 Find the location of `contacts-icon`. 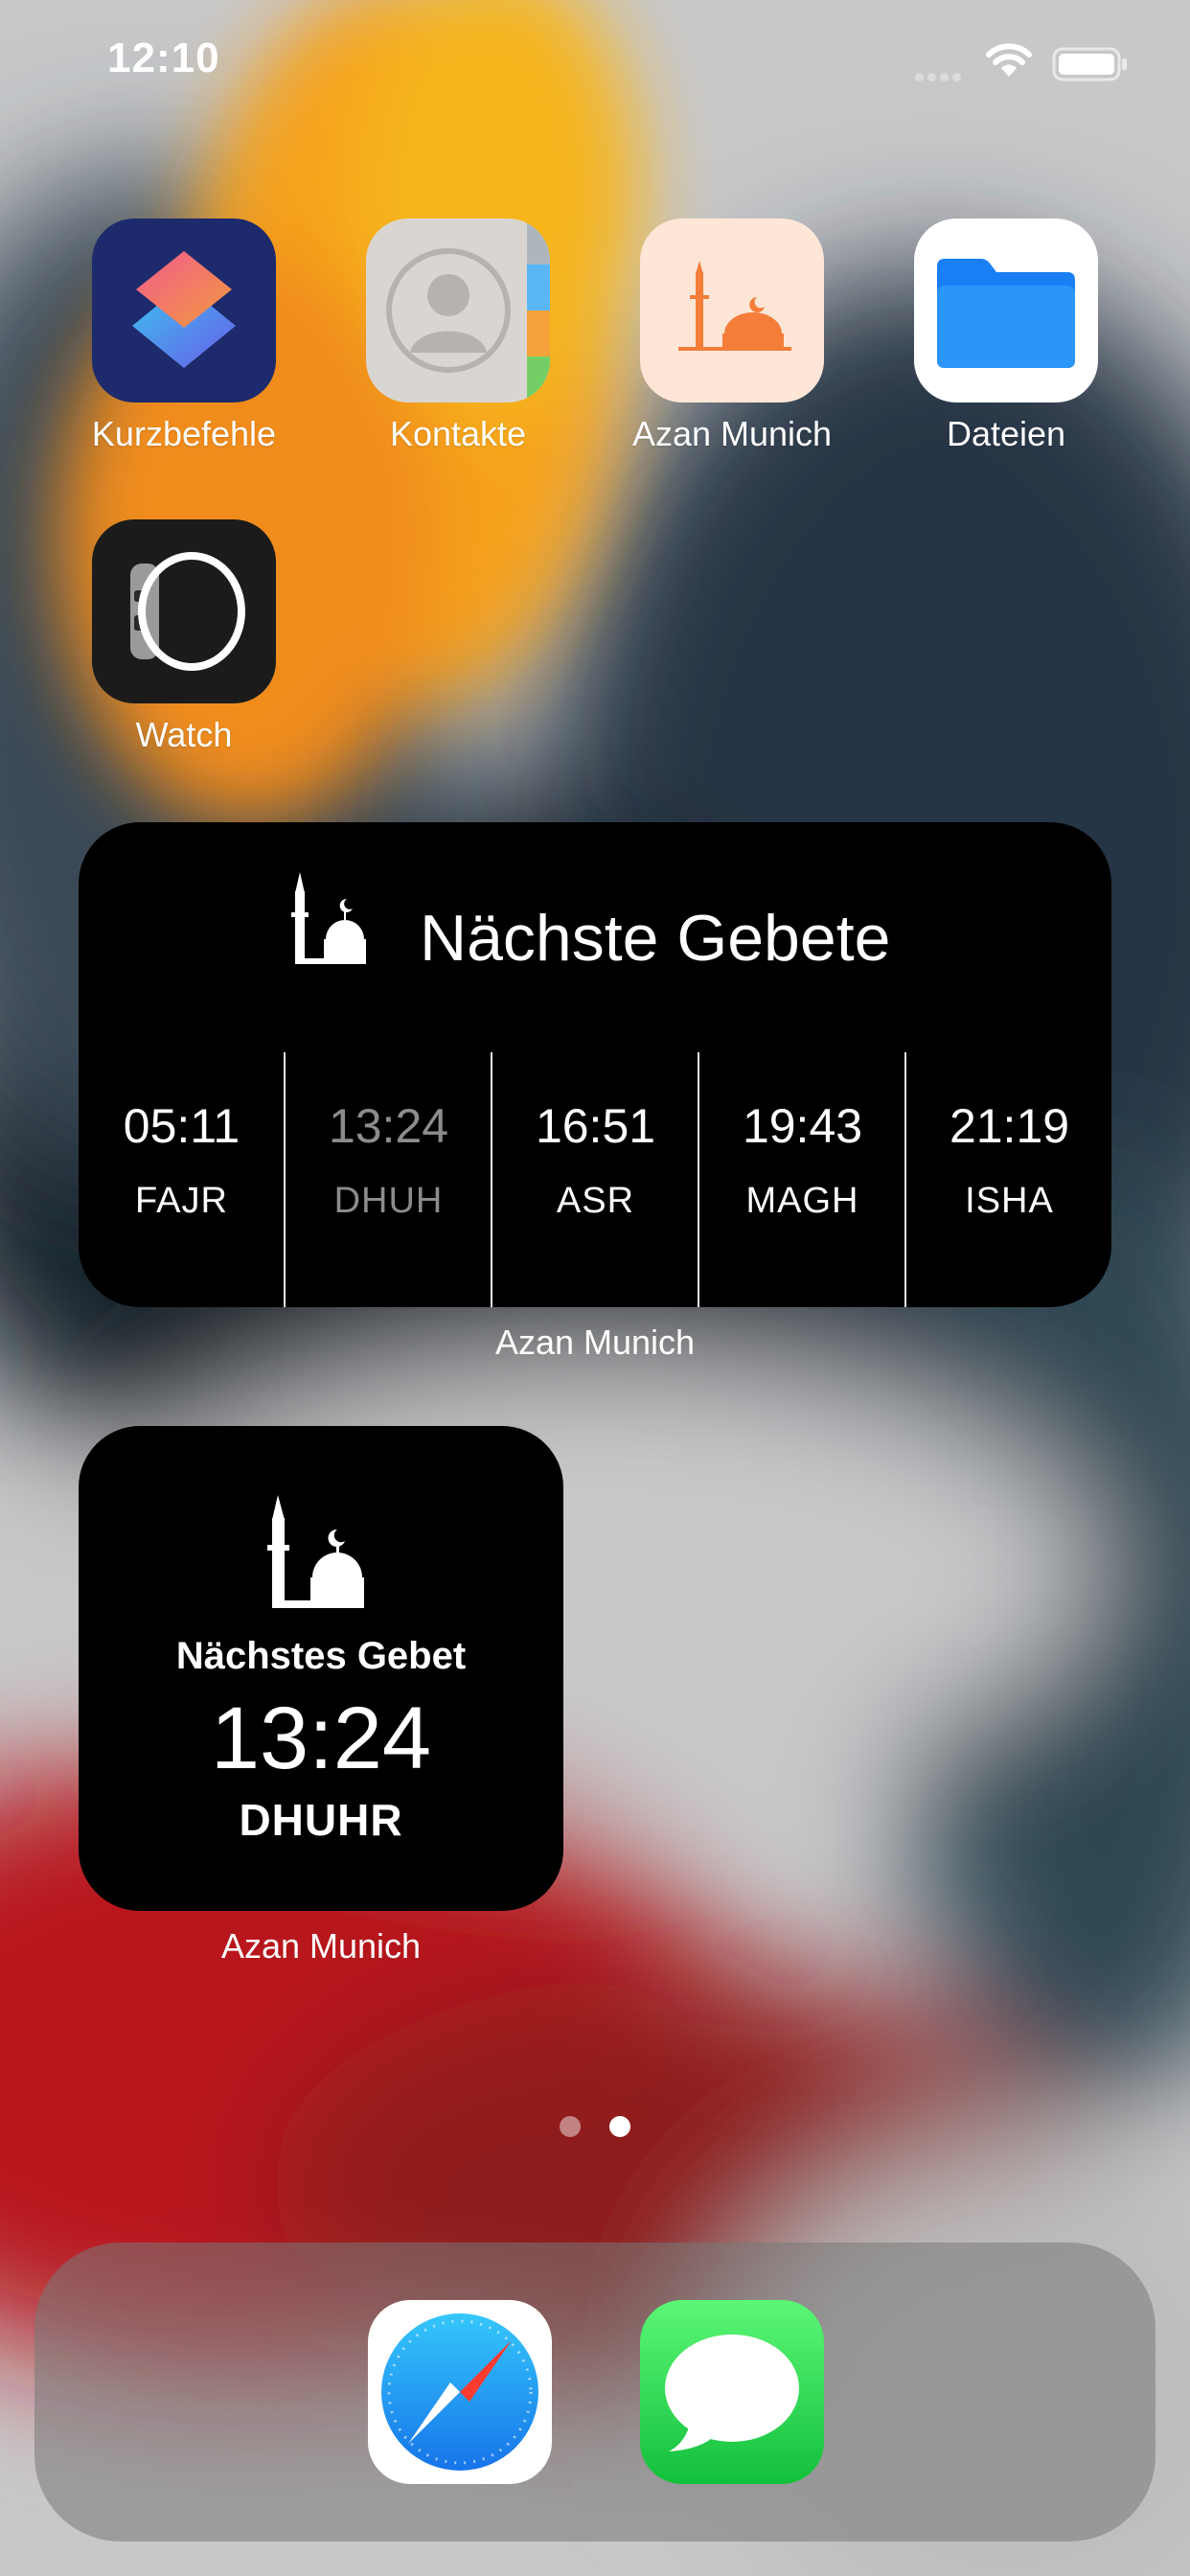

contacts-icon is located at coordinates (458, 310).